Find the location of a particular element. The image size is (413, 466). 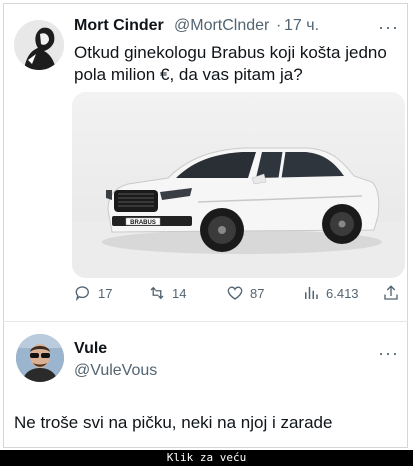

avatar is located at coordinates (39, 45).